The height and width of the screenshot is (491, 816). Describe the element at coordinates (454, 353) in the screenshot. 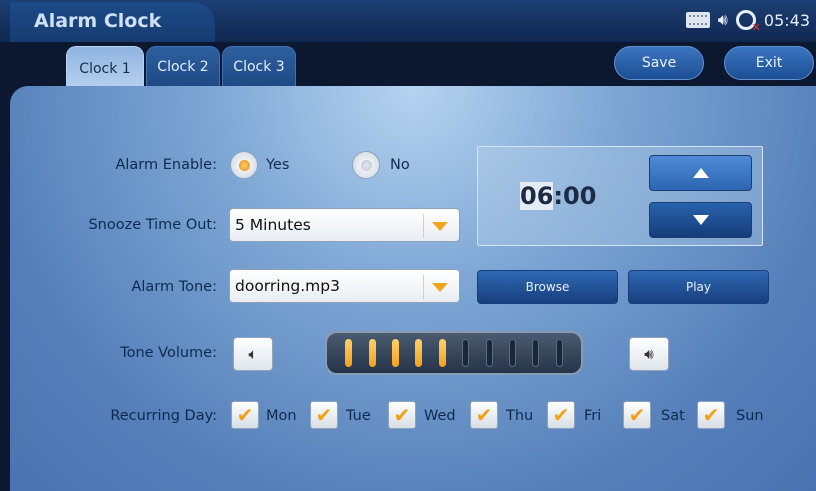

I see `volume-slider` at that location.